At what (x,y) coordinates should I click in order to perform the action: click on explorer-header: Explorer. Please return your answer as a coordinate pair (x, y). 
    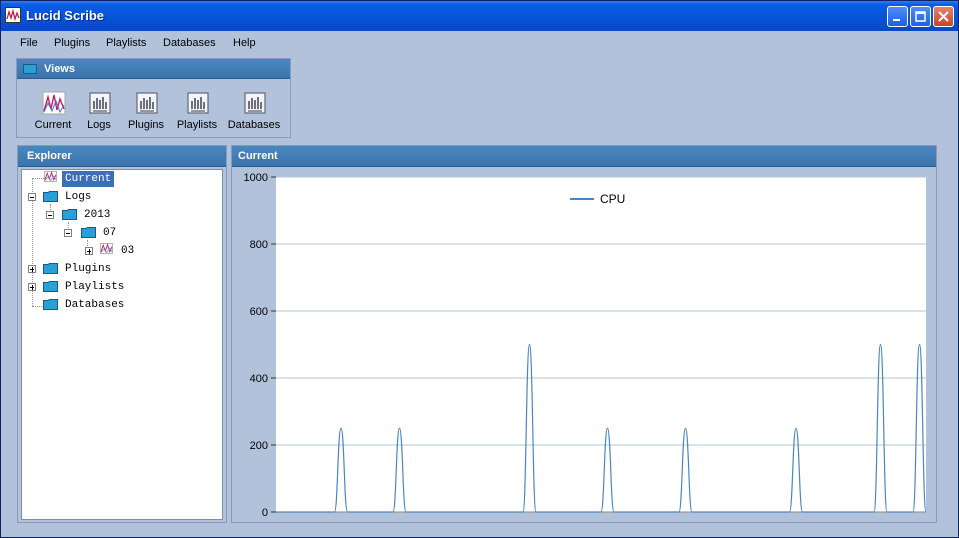
    Looking at the image, I should click on (122, 156).